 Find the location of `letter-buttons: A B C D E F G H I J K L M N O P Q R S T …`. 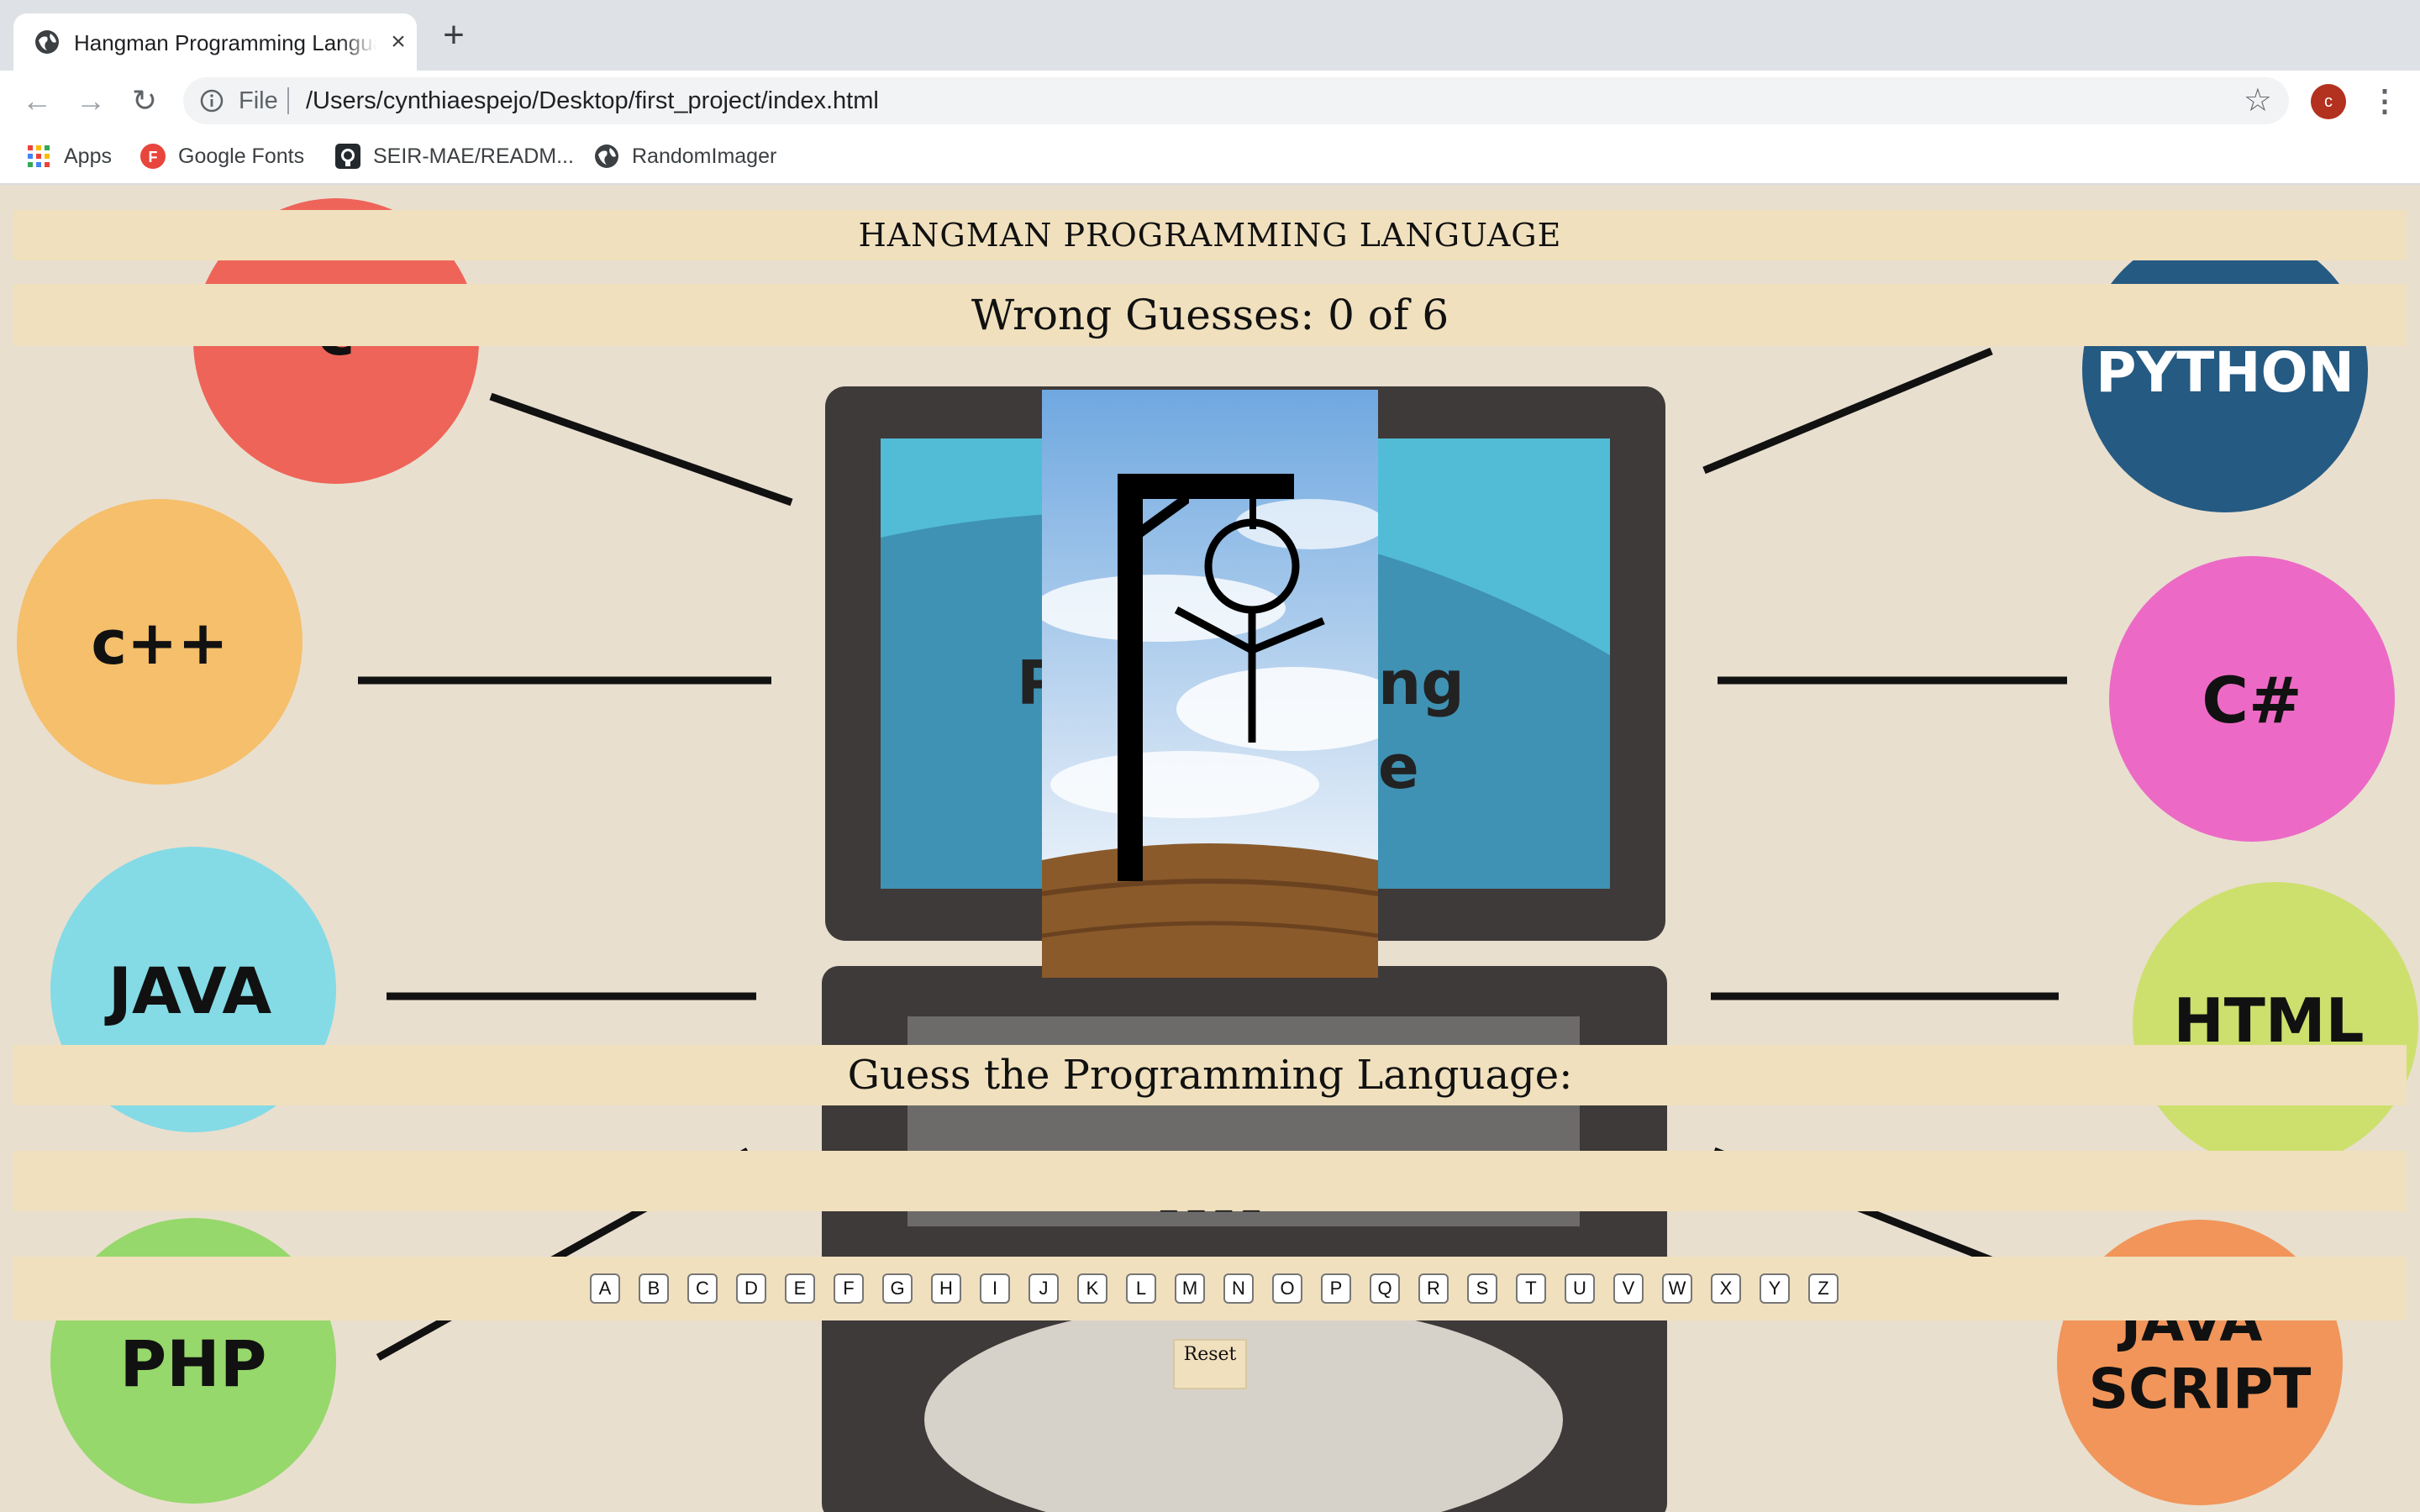

letter-buttons: A B C D E F G H I J K L M N O P Q R S T … is located at coordinates (1214, 1288).